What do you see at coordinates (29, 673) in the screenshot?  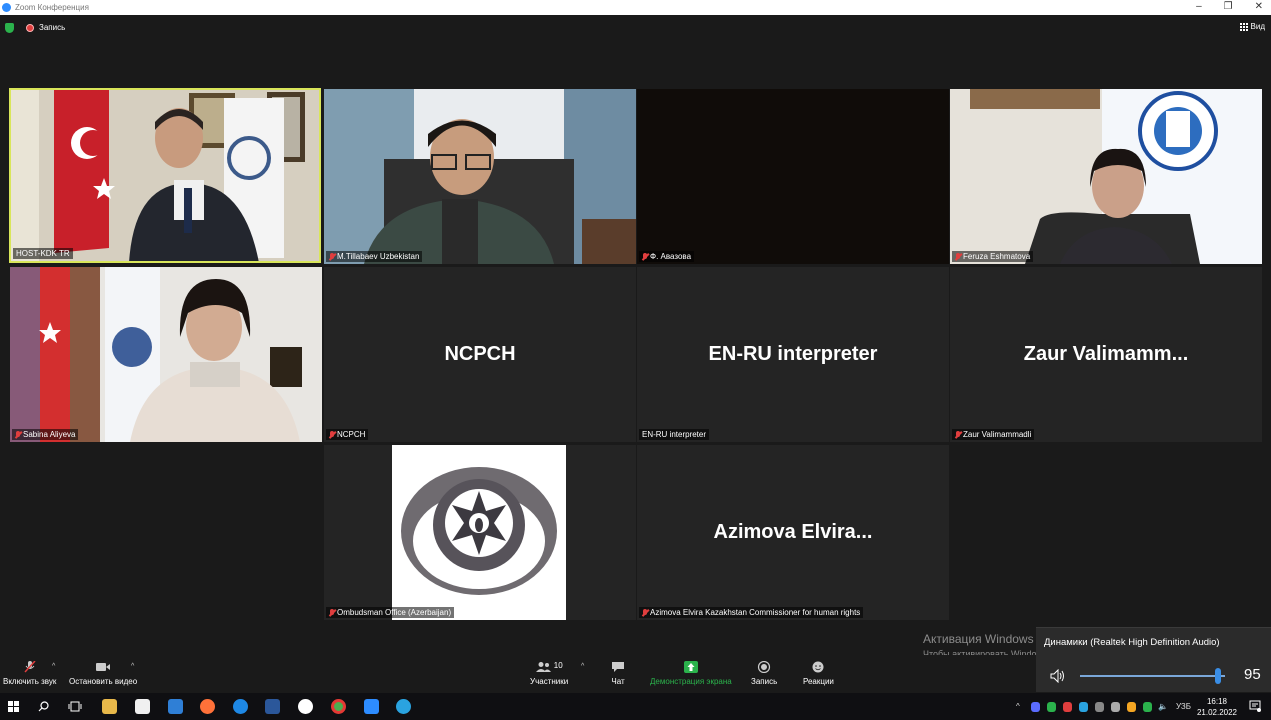 I see `unmute-button: Включить звук` at bounding box center [29, 673].